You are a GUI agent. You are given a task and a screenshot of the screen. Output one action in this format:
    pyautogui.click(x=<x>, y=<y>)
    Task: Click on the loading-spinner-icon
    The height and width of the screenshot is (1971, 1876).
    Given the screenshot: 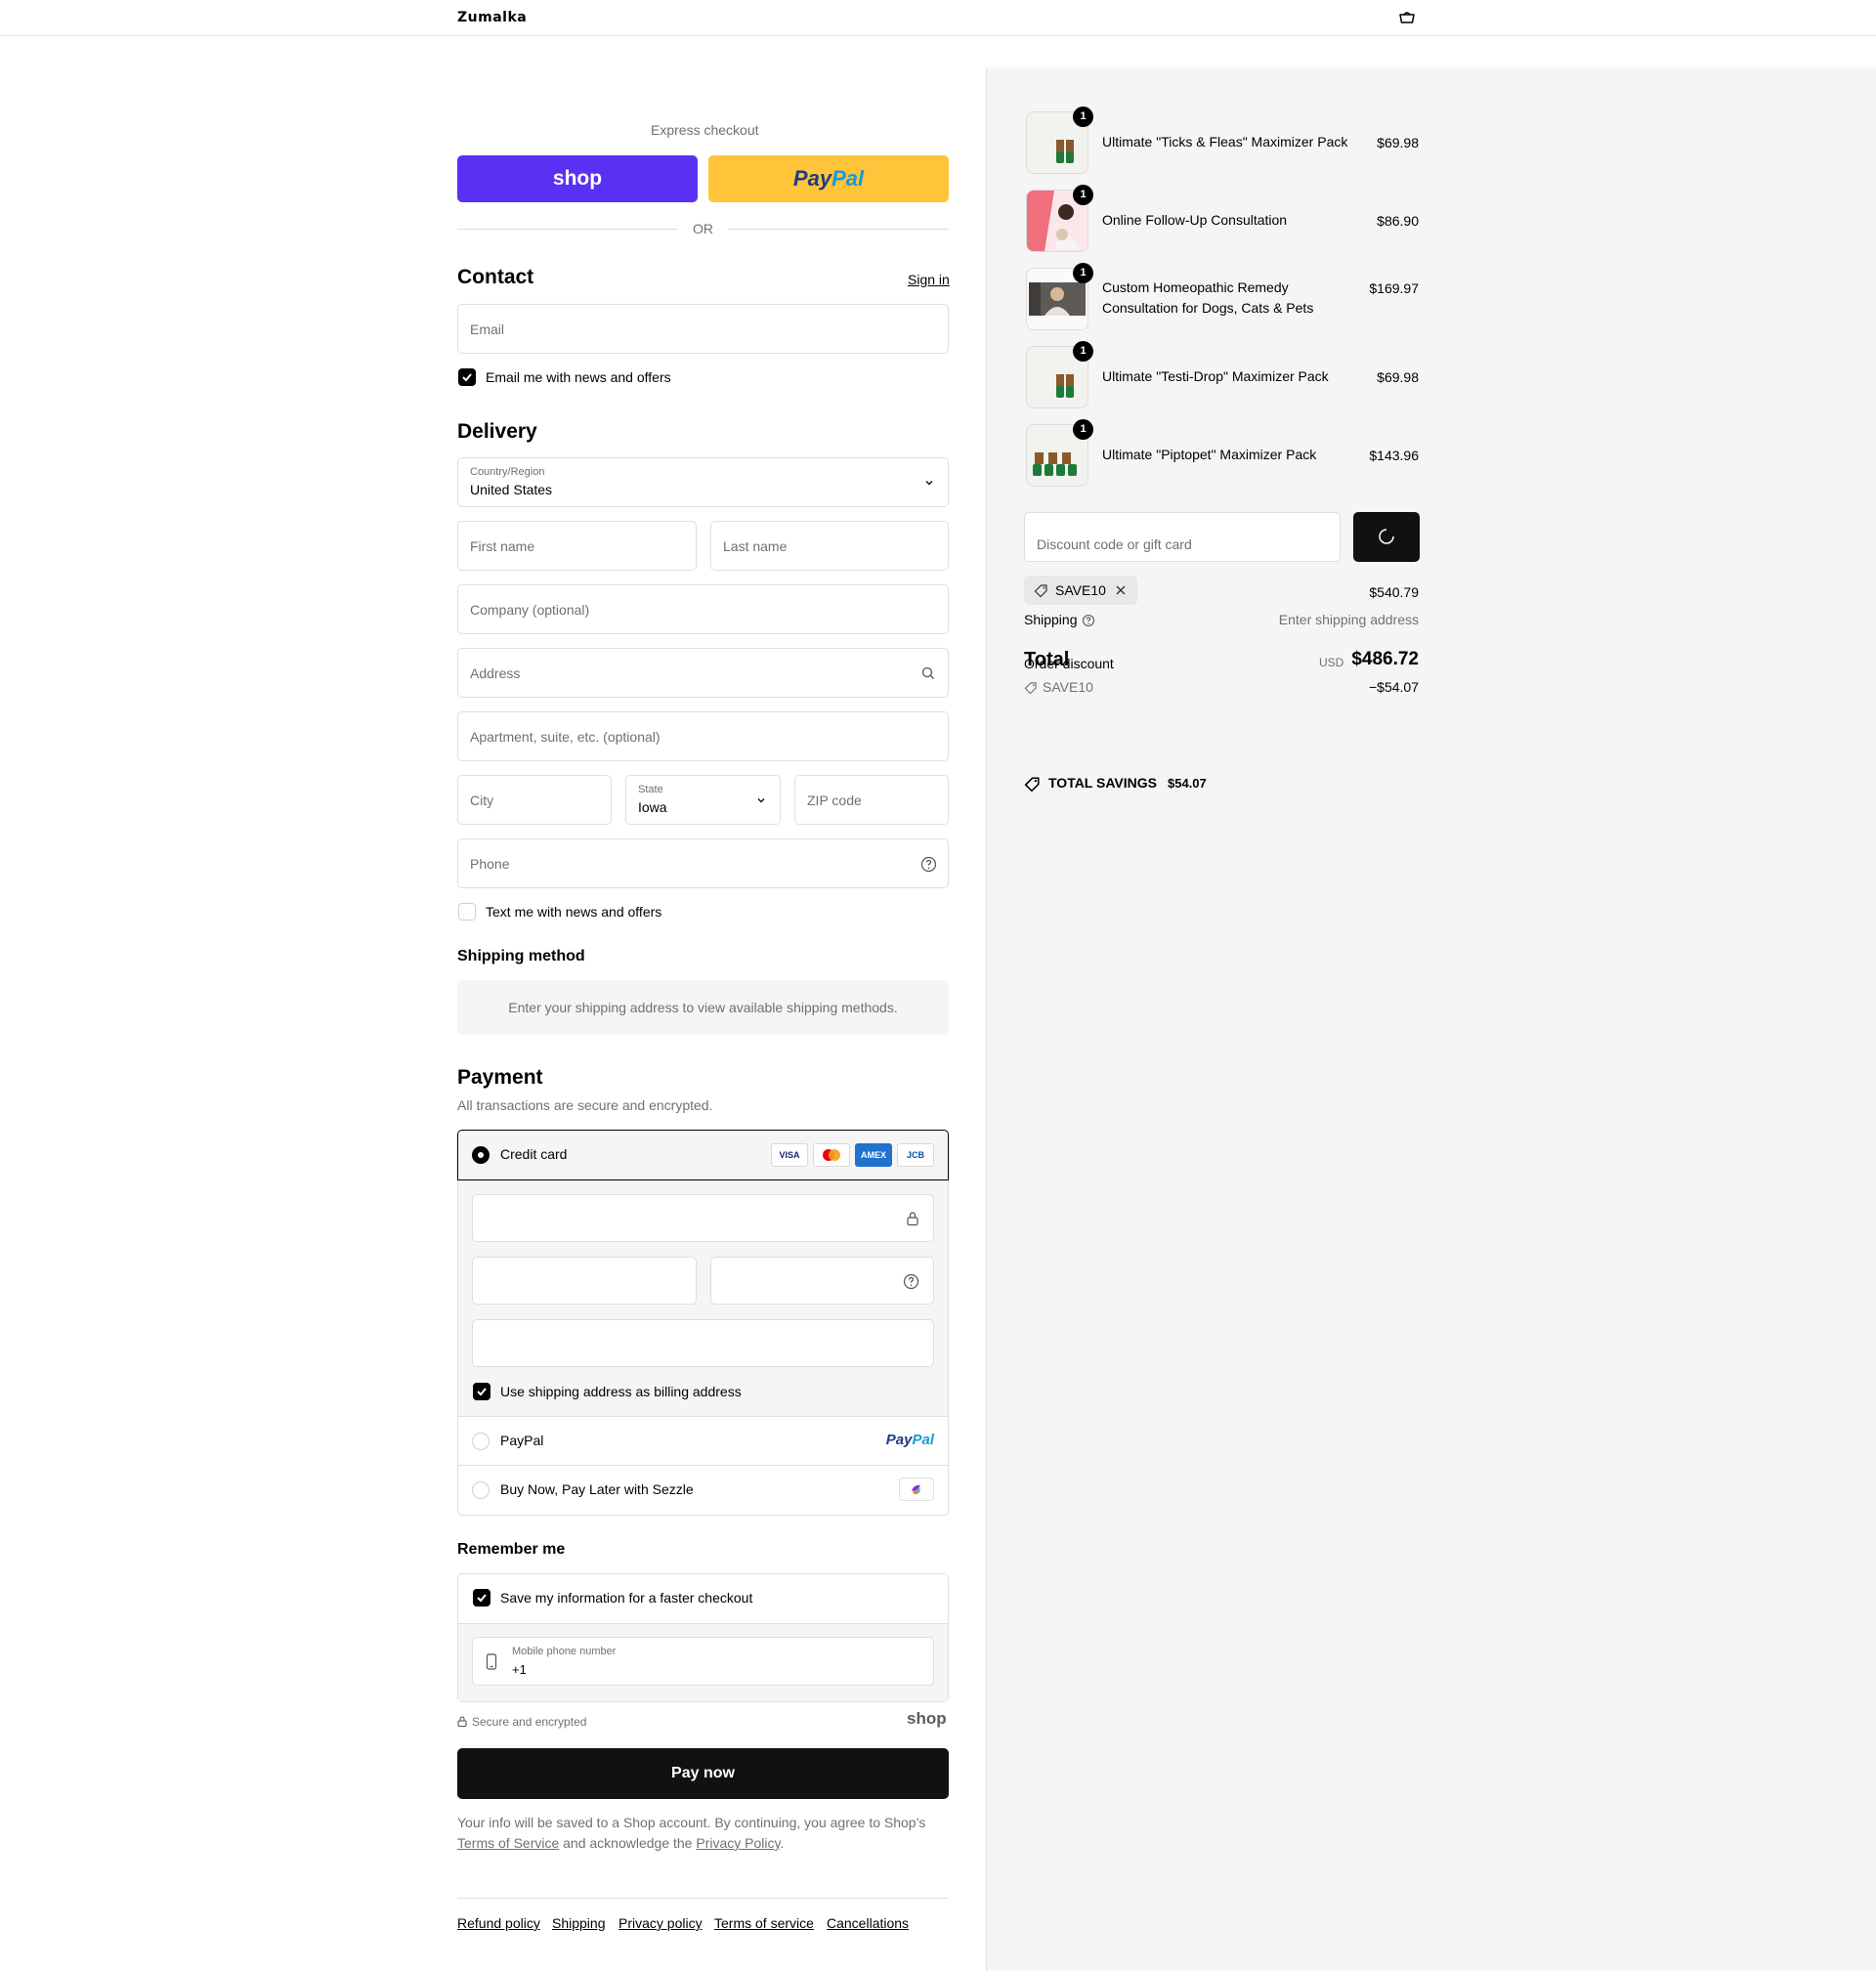 What is the action you would take?
    pyautogui.click(x=1386, y=536)
    